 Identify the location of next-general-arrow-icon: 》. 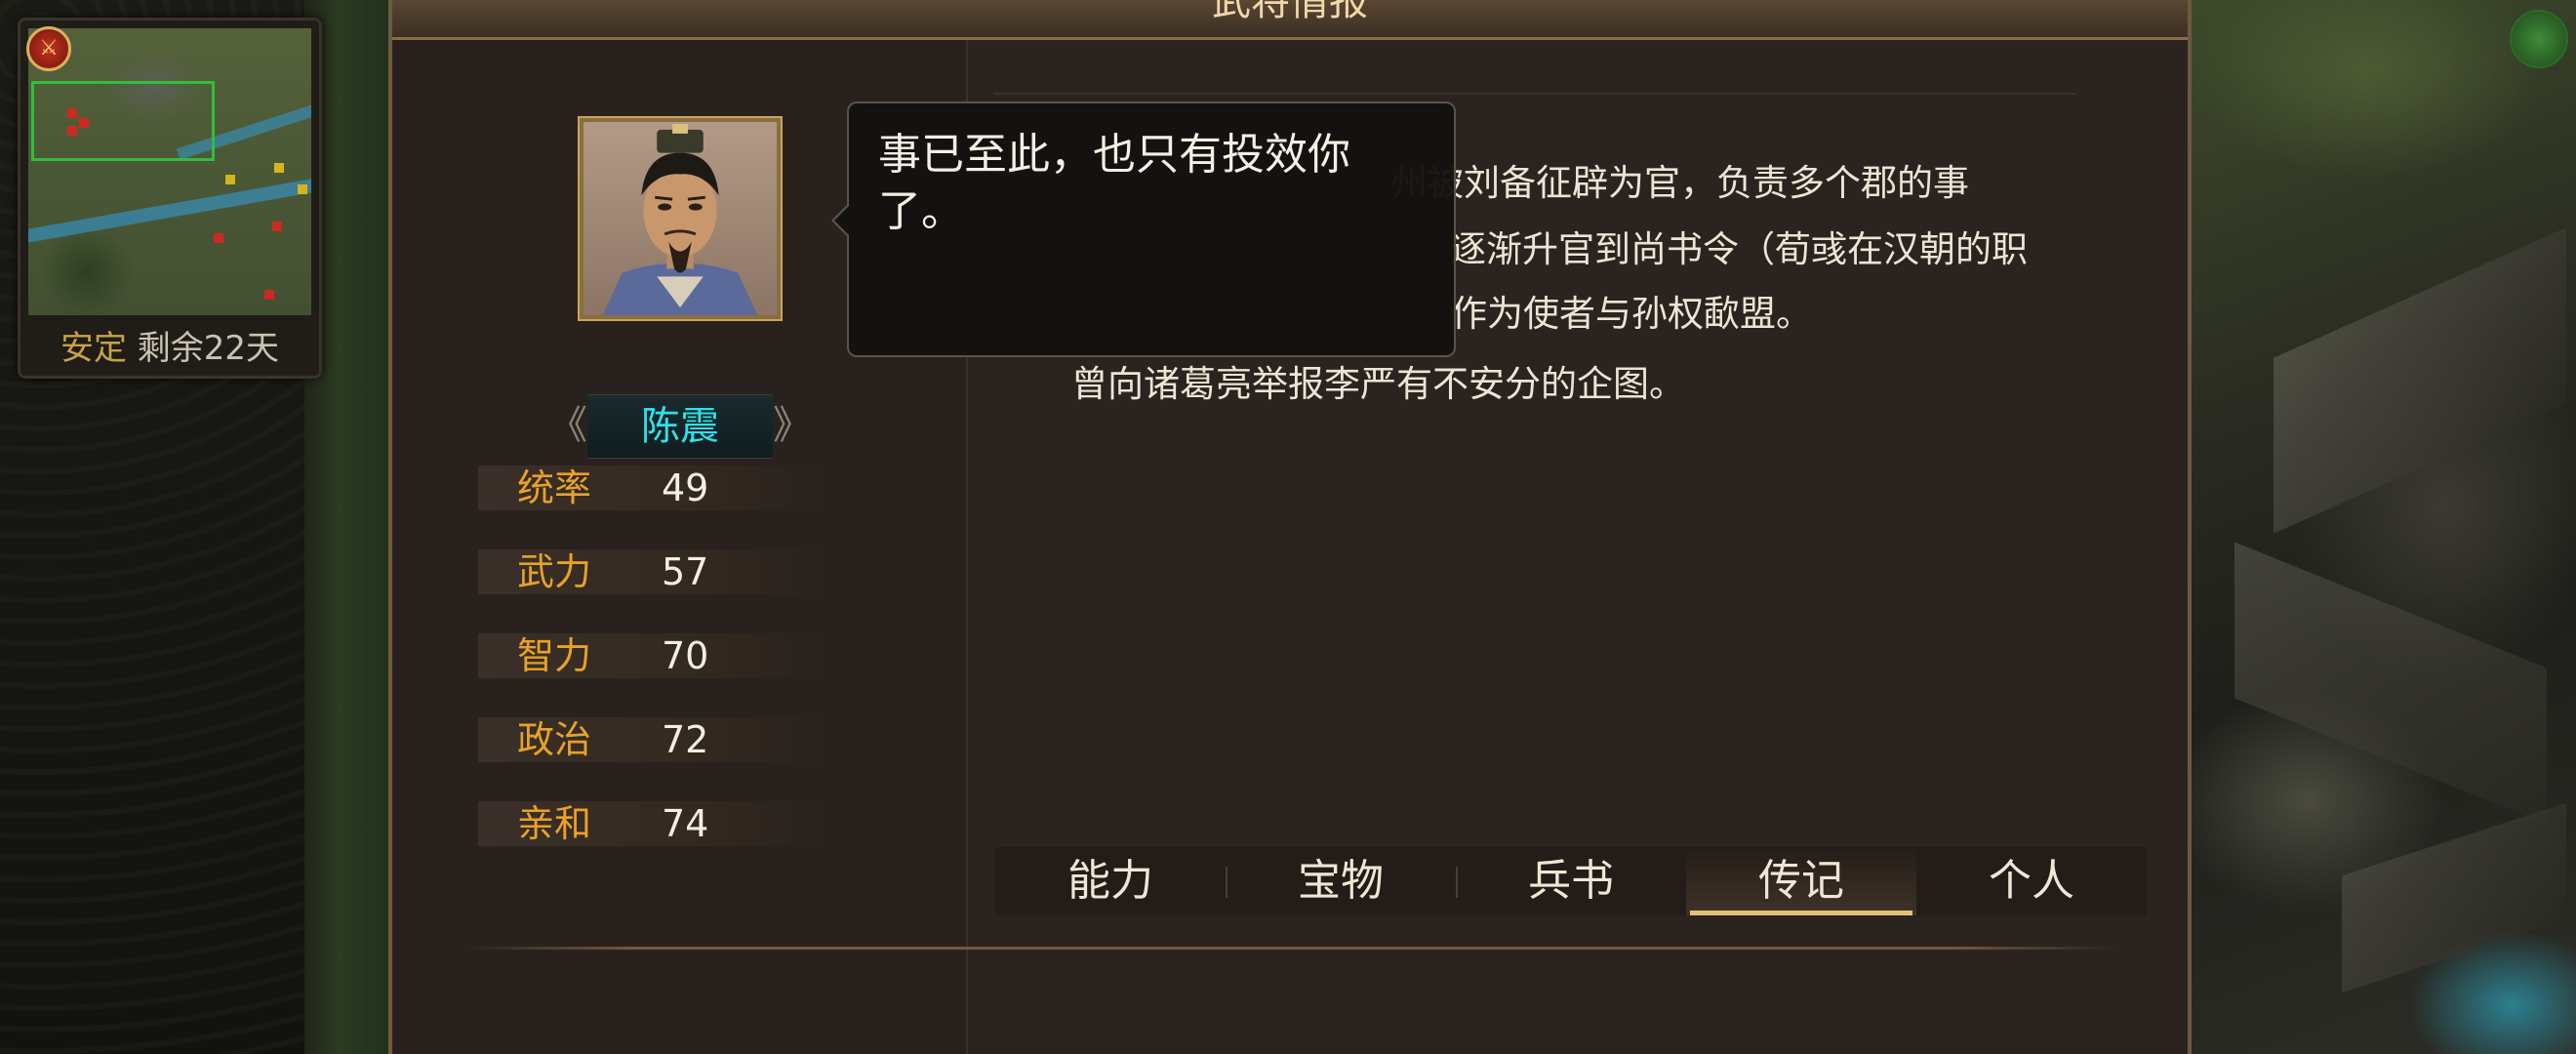
(792, 425).